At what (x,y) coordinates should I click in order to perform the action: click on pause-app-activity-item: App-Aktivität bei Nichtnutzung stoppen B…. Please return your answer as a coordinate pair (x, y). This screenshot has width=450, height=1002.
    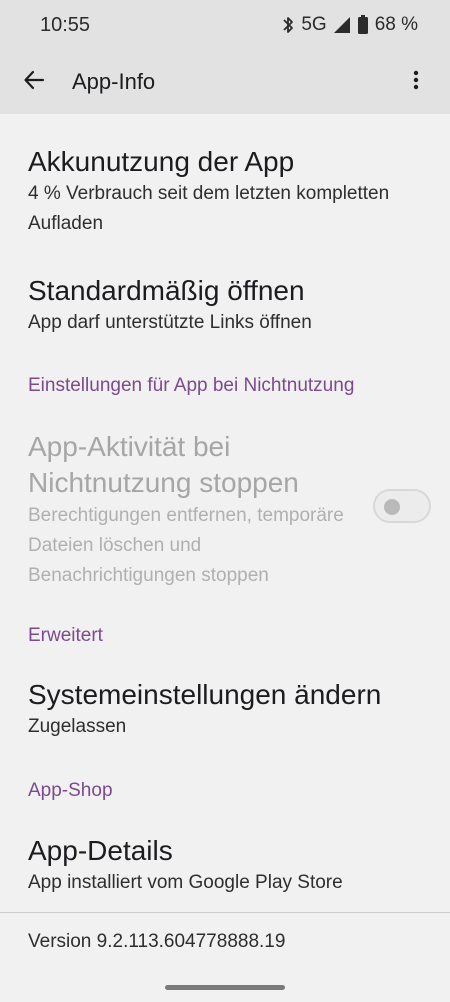
    Looking at the image, I should click on (188, 510).